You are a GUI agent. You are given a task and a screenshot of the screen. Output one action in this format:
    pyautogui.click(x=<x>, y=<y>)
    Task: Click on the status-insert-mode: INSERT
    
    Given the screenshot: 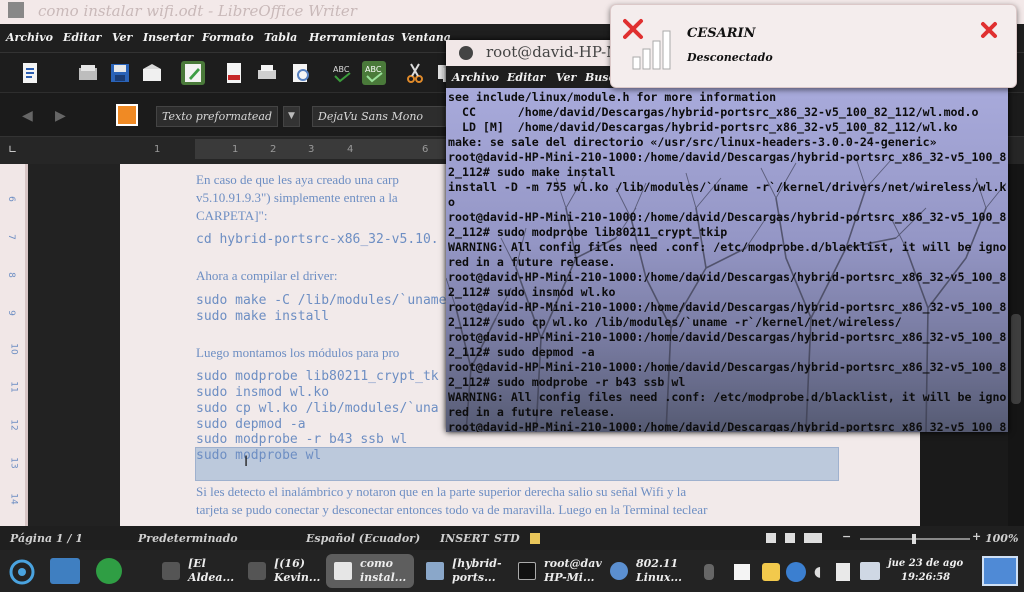 What is the action you would take?
    pyautogui.click(x=464, y=538)
    